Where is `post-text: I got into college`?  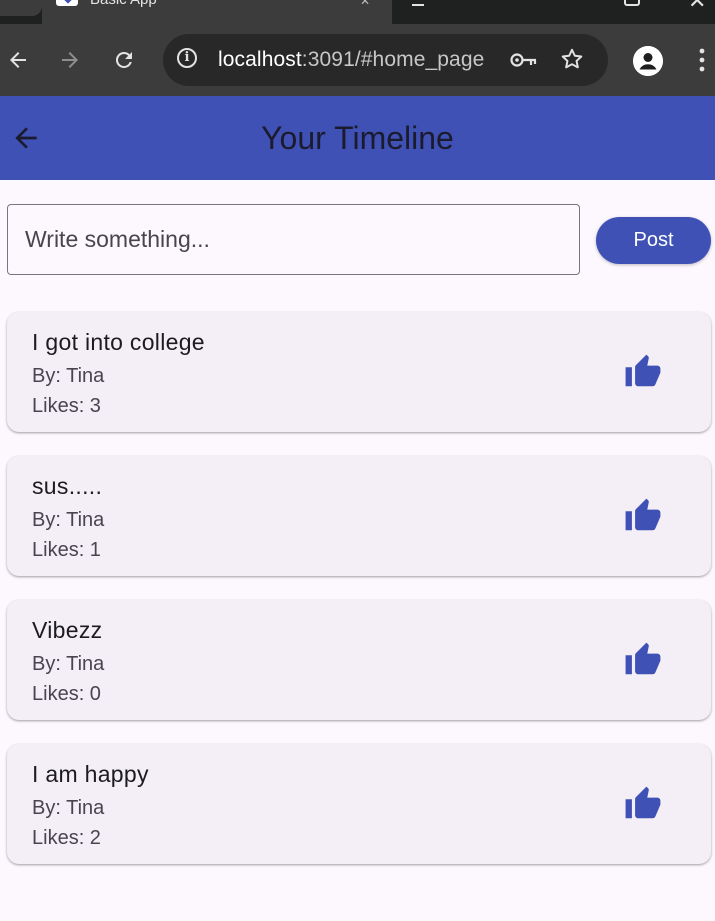 post-text: I got into college is located at coordinates (118, 342).